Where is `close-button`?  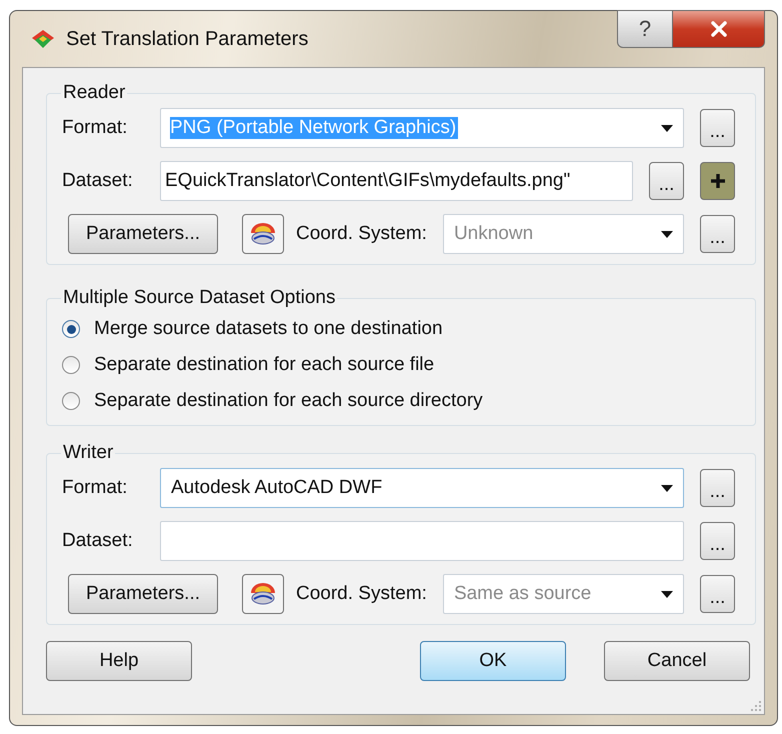 close-button is located at coordinates (719, 29).